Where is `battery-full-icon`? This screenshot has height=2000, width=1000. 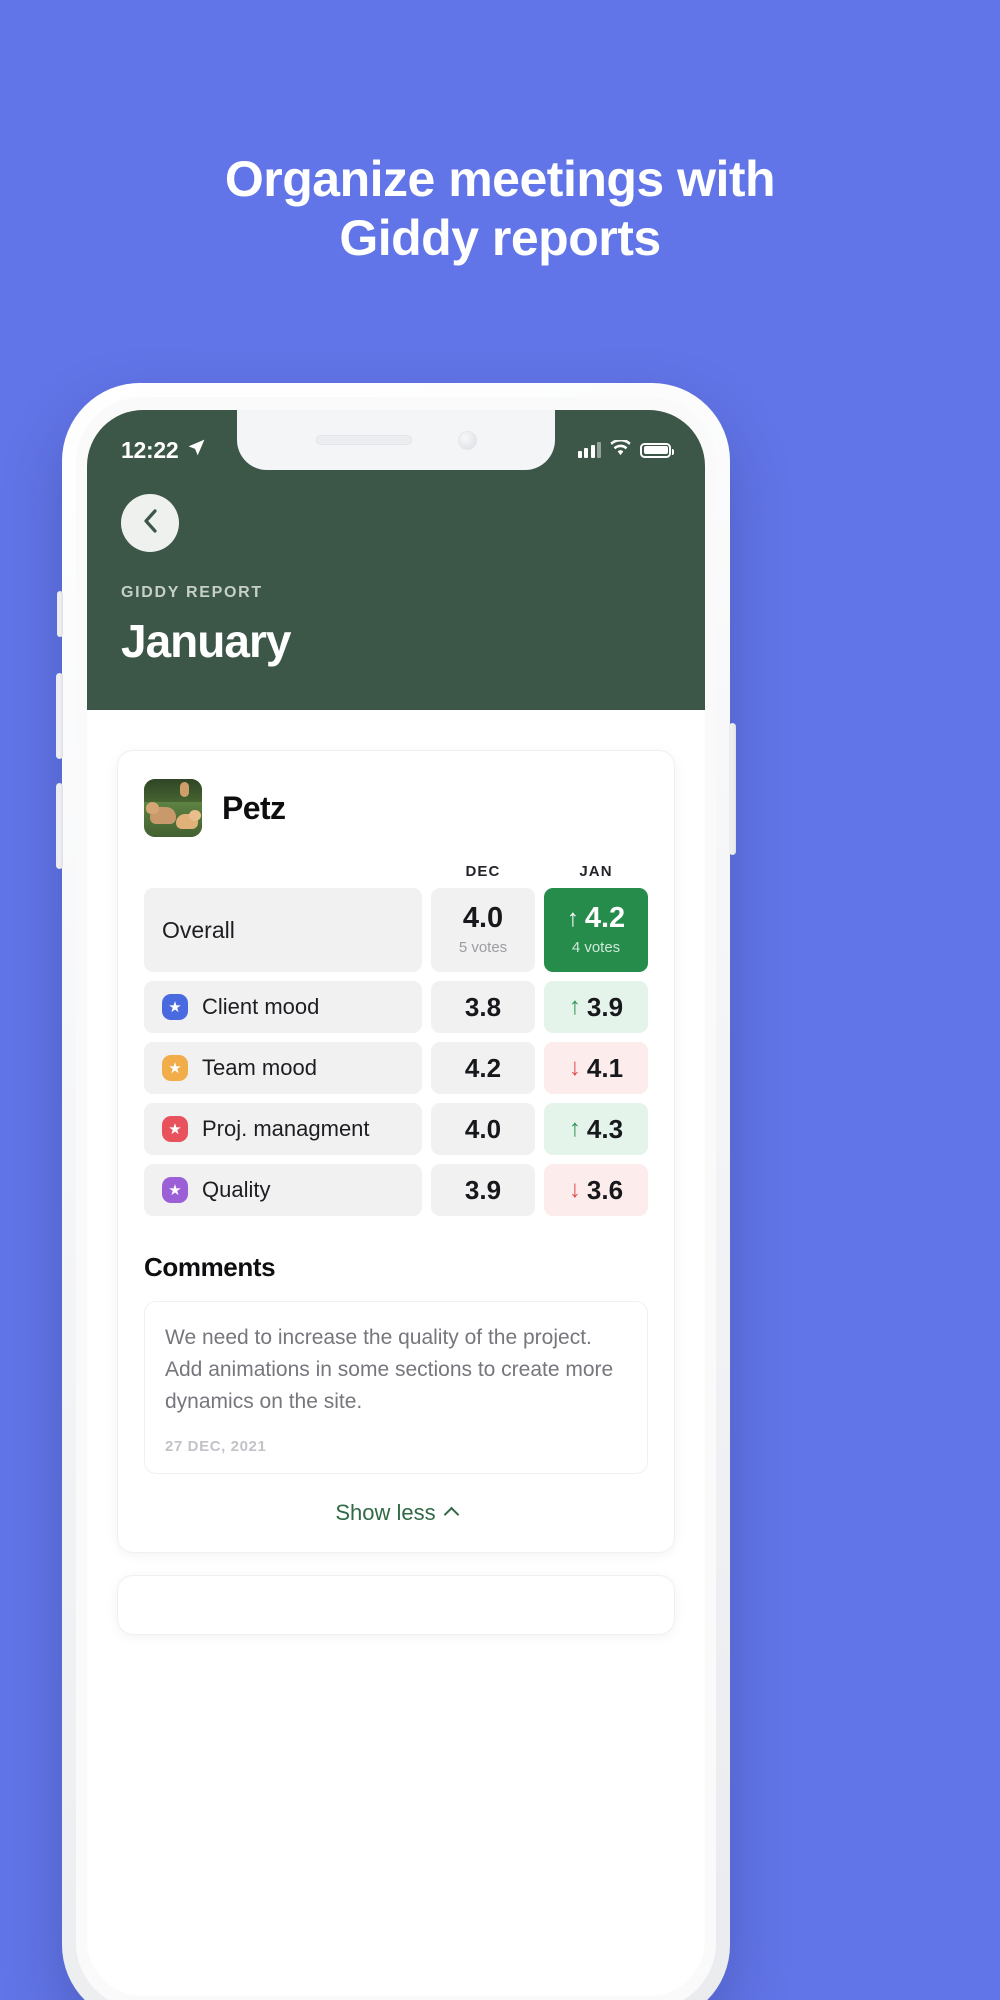 battery-full-icon is located at coordinates (657, 450).